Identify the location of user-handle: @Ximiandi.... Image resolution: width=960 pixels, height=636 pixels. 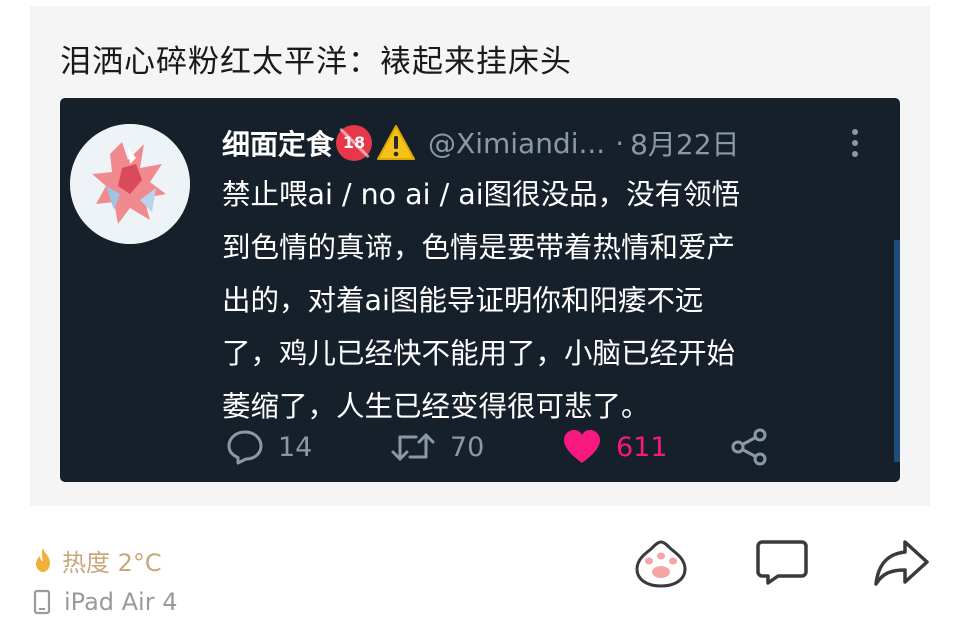
(516, 143).